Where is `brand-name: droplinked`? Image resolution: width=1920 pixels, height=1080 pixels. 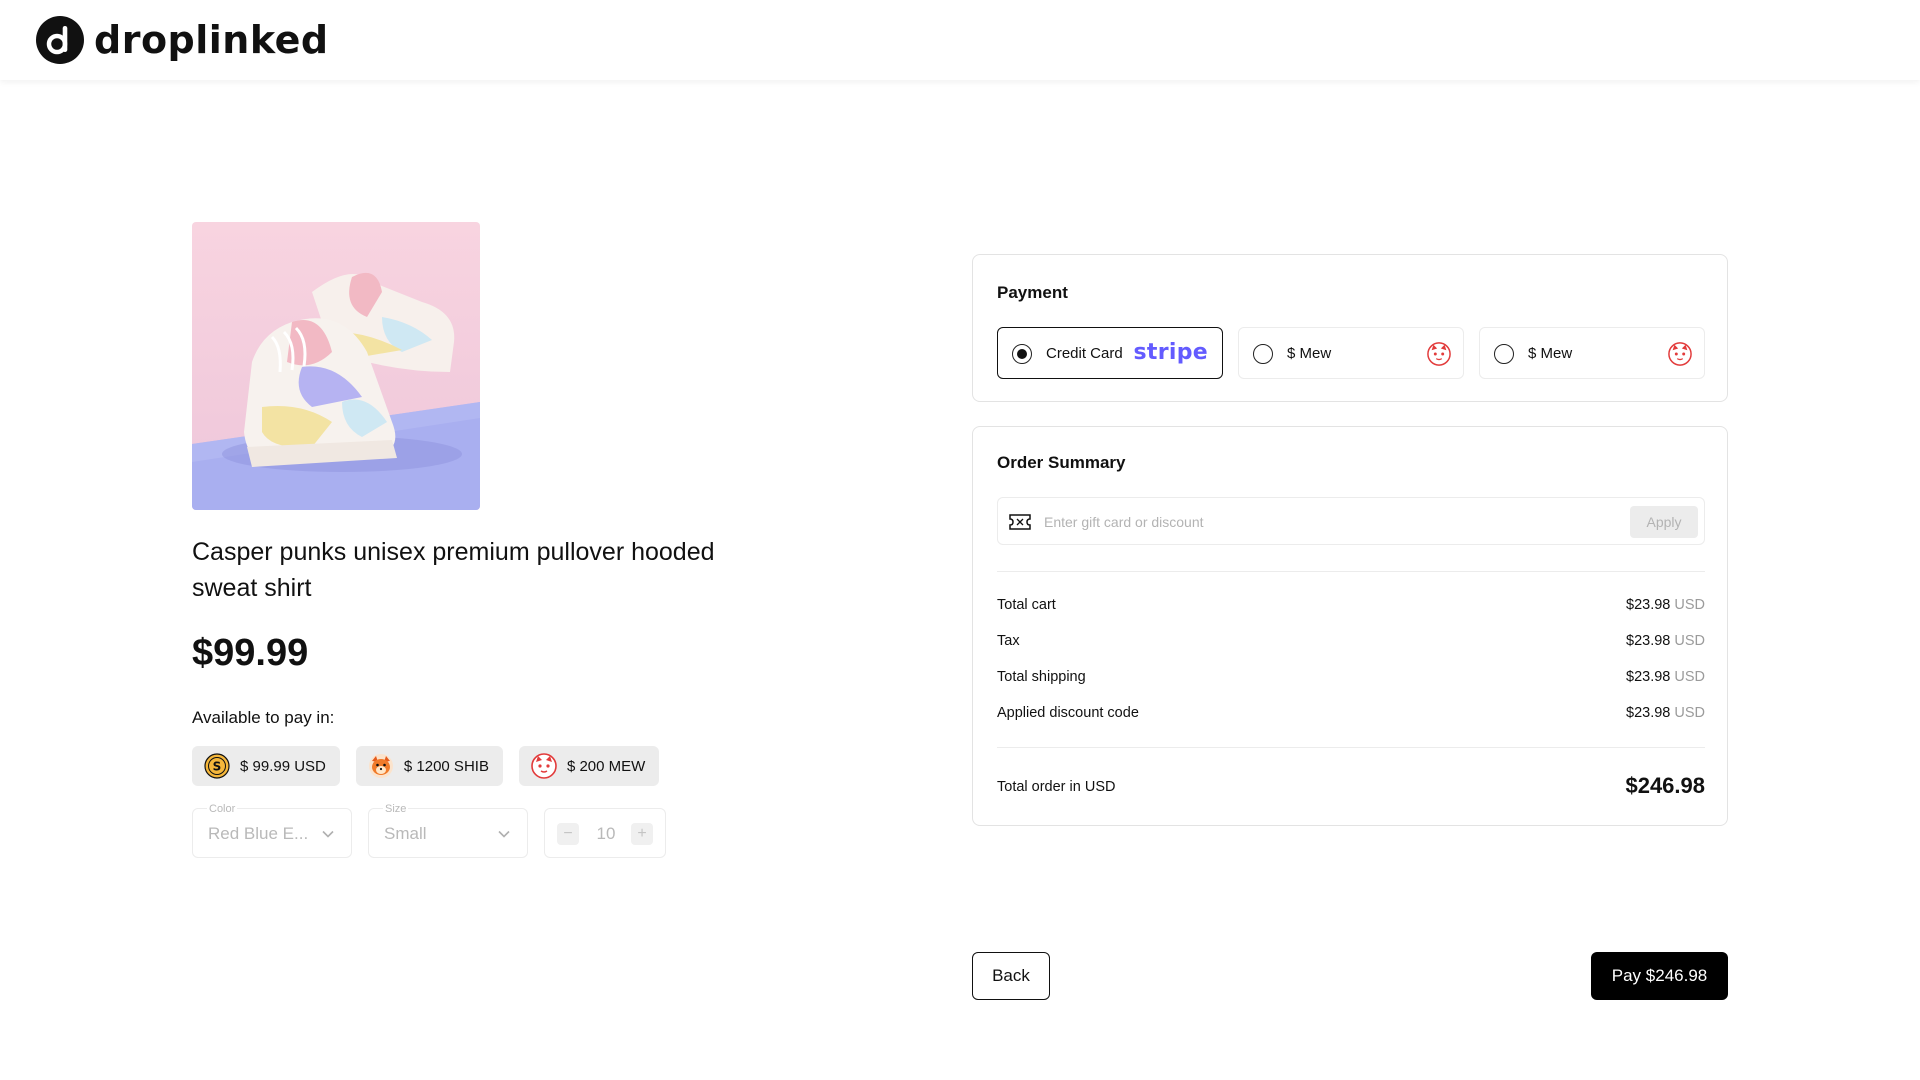 brand-name: droplinked is located at coordinates (211, 40).